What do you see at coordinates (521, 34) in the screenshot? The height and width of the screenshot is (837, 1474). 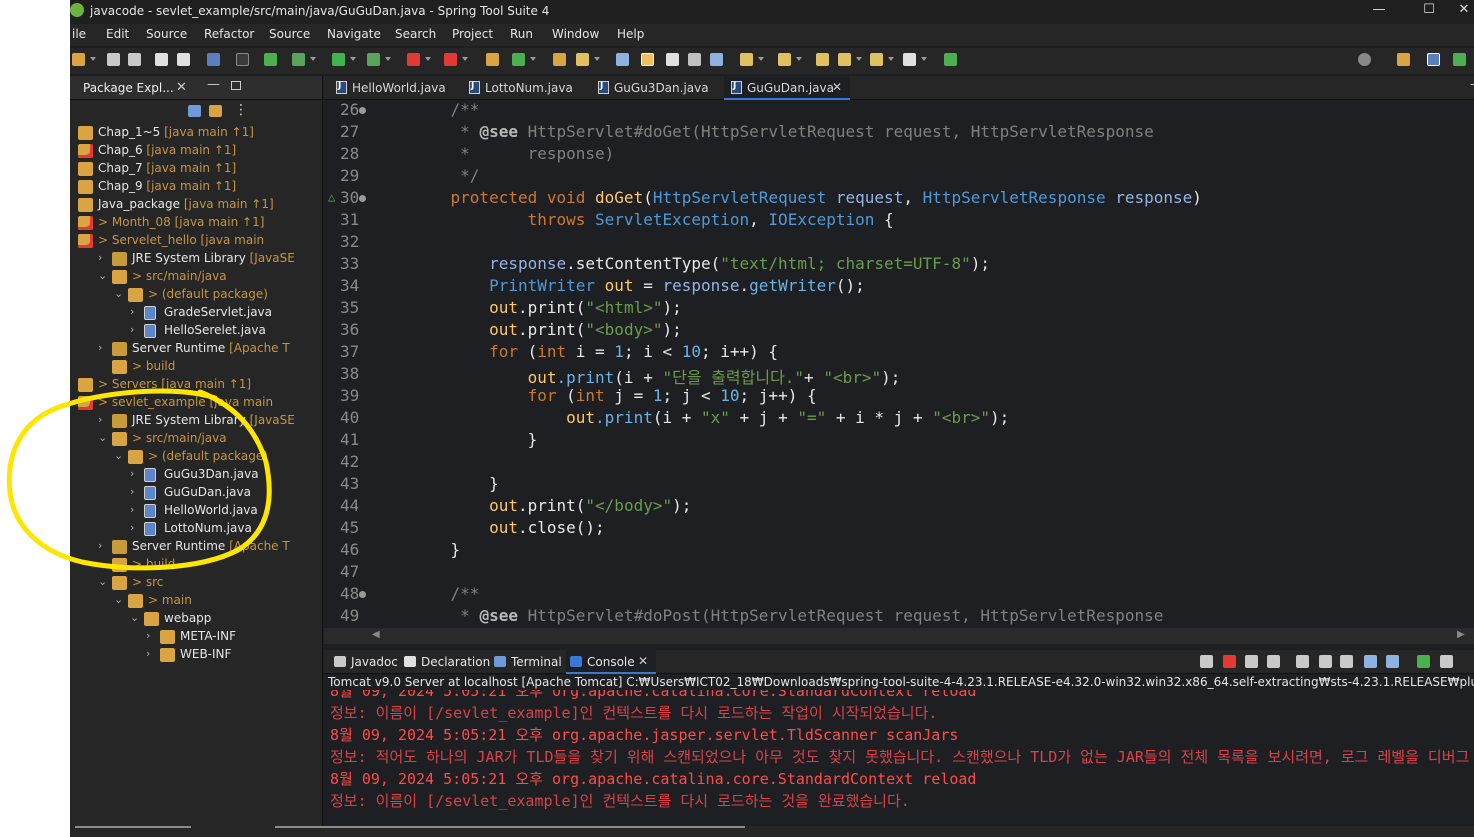 I see `menu-run: Run` at bounding box center [521, 34].